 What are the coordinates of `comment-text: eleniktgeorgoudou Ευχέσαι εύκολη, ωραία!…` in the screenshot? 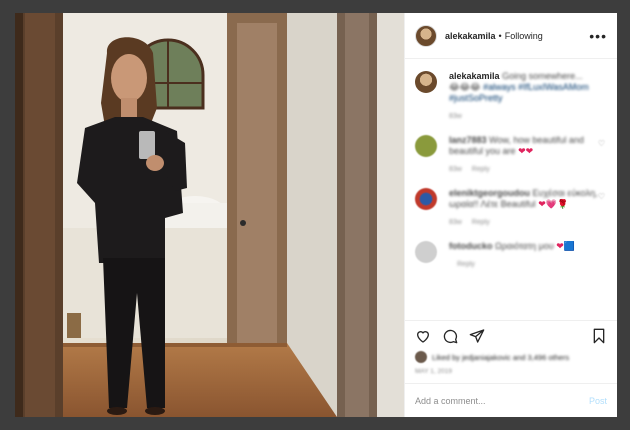 It's located at (524, 199).